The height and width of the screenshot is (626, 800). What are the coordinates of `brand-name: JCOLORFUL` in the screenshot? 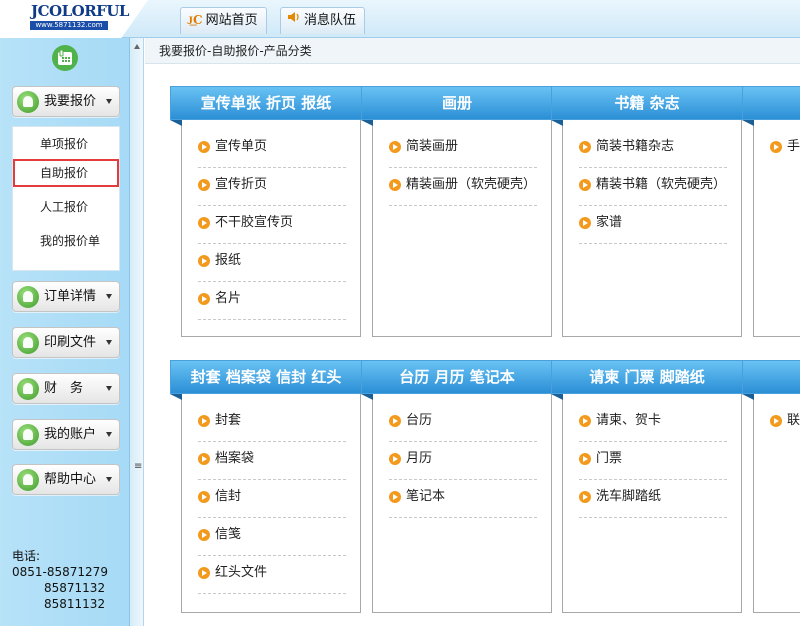 It's located at (80, 11).